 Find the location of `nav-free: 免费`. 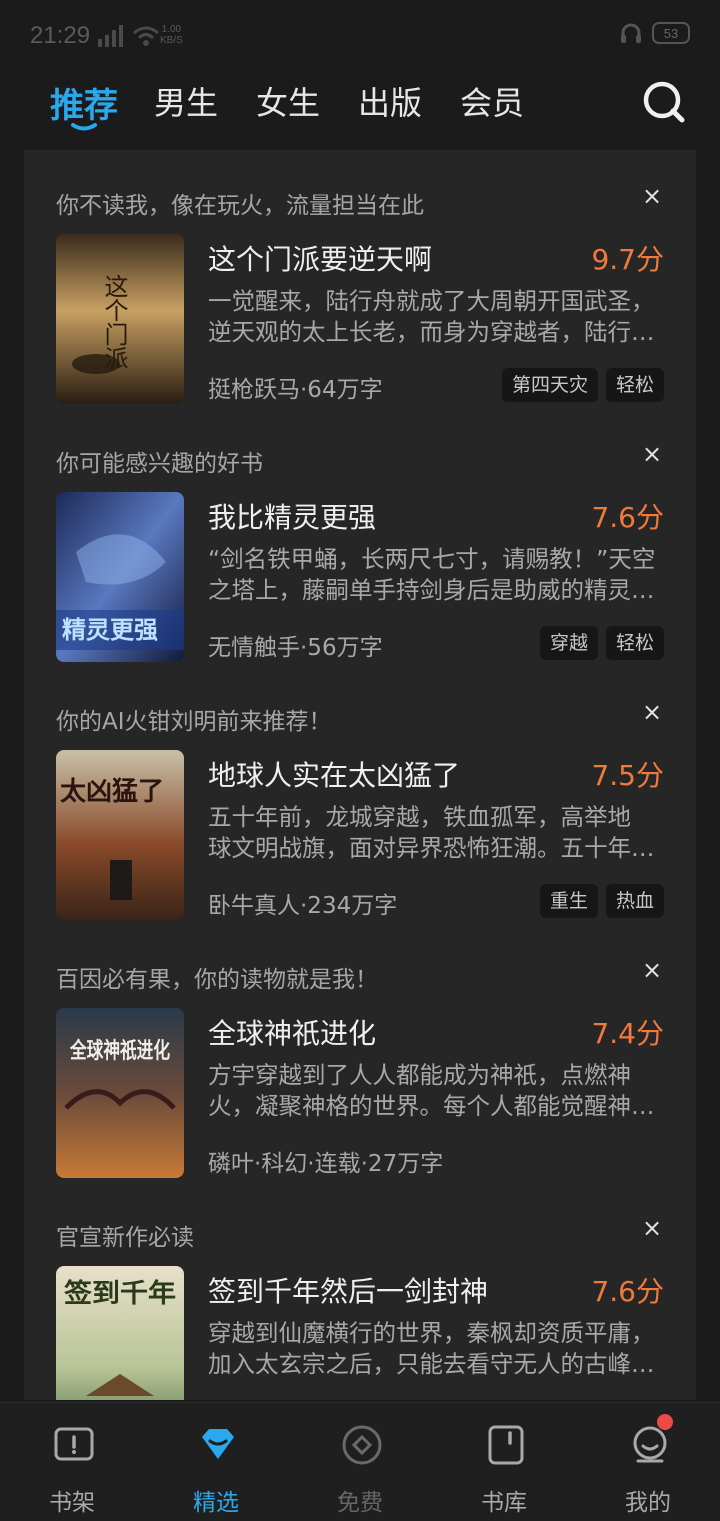

nav-free: 免费 is located at coordinates (360, 1462).